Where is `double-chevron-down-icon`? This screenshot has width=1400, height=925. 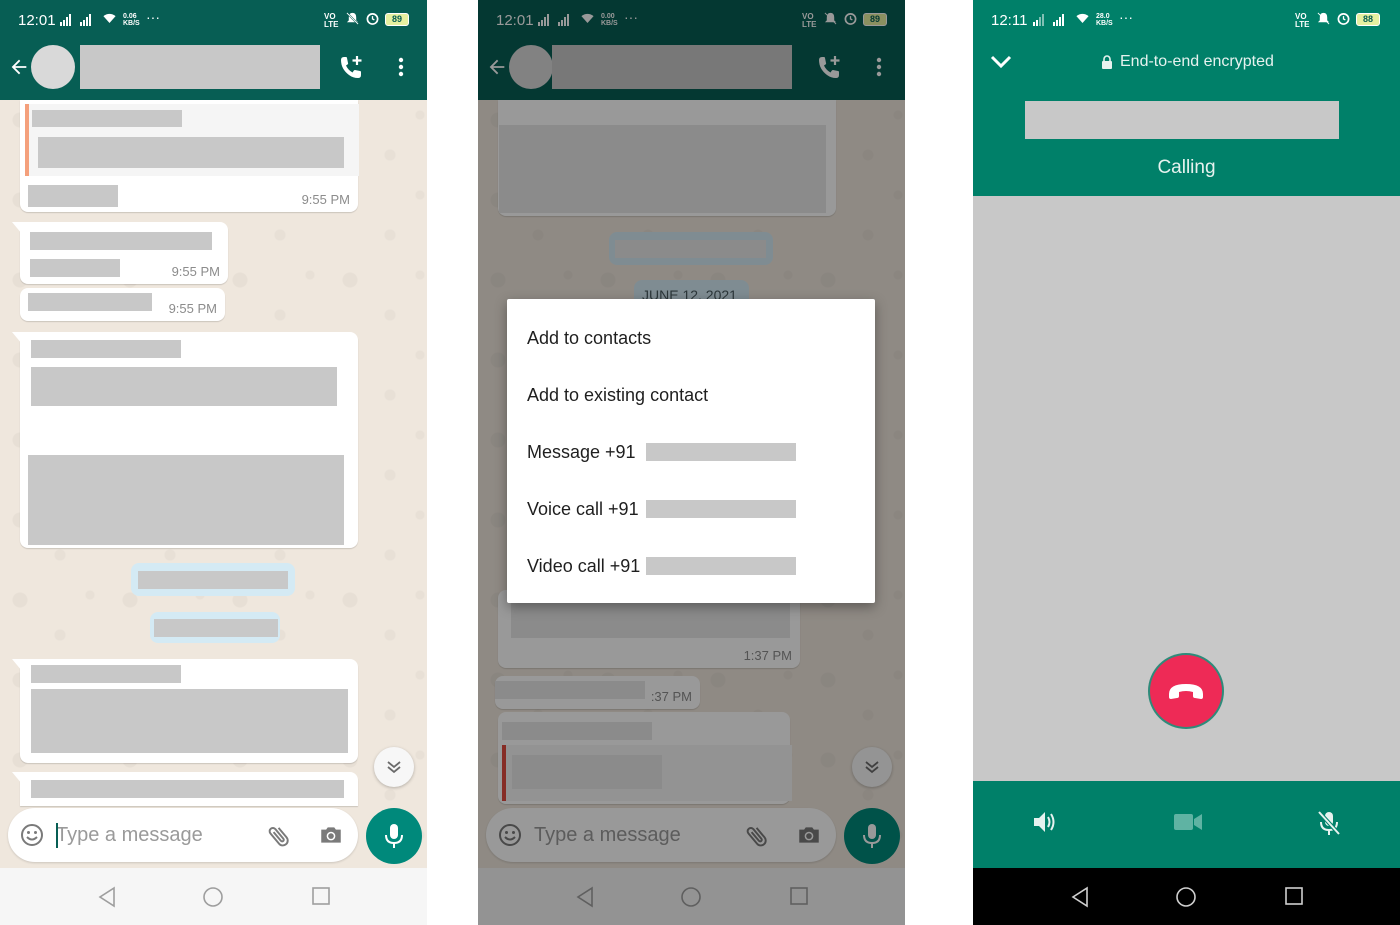 double-chevron-down-icon is located at coordinates (394, 767).